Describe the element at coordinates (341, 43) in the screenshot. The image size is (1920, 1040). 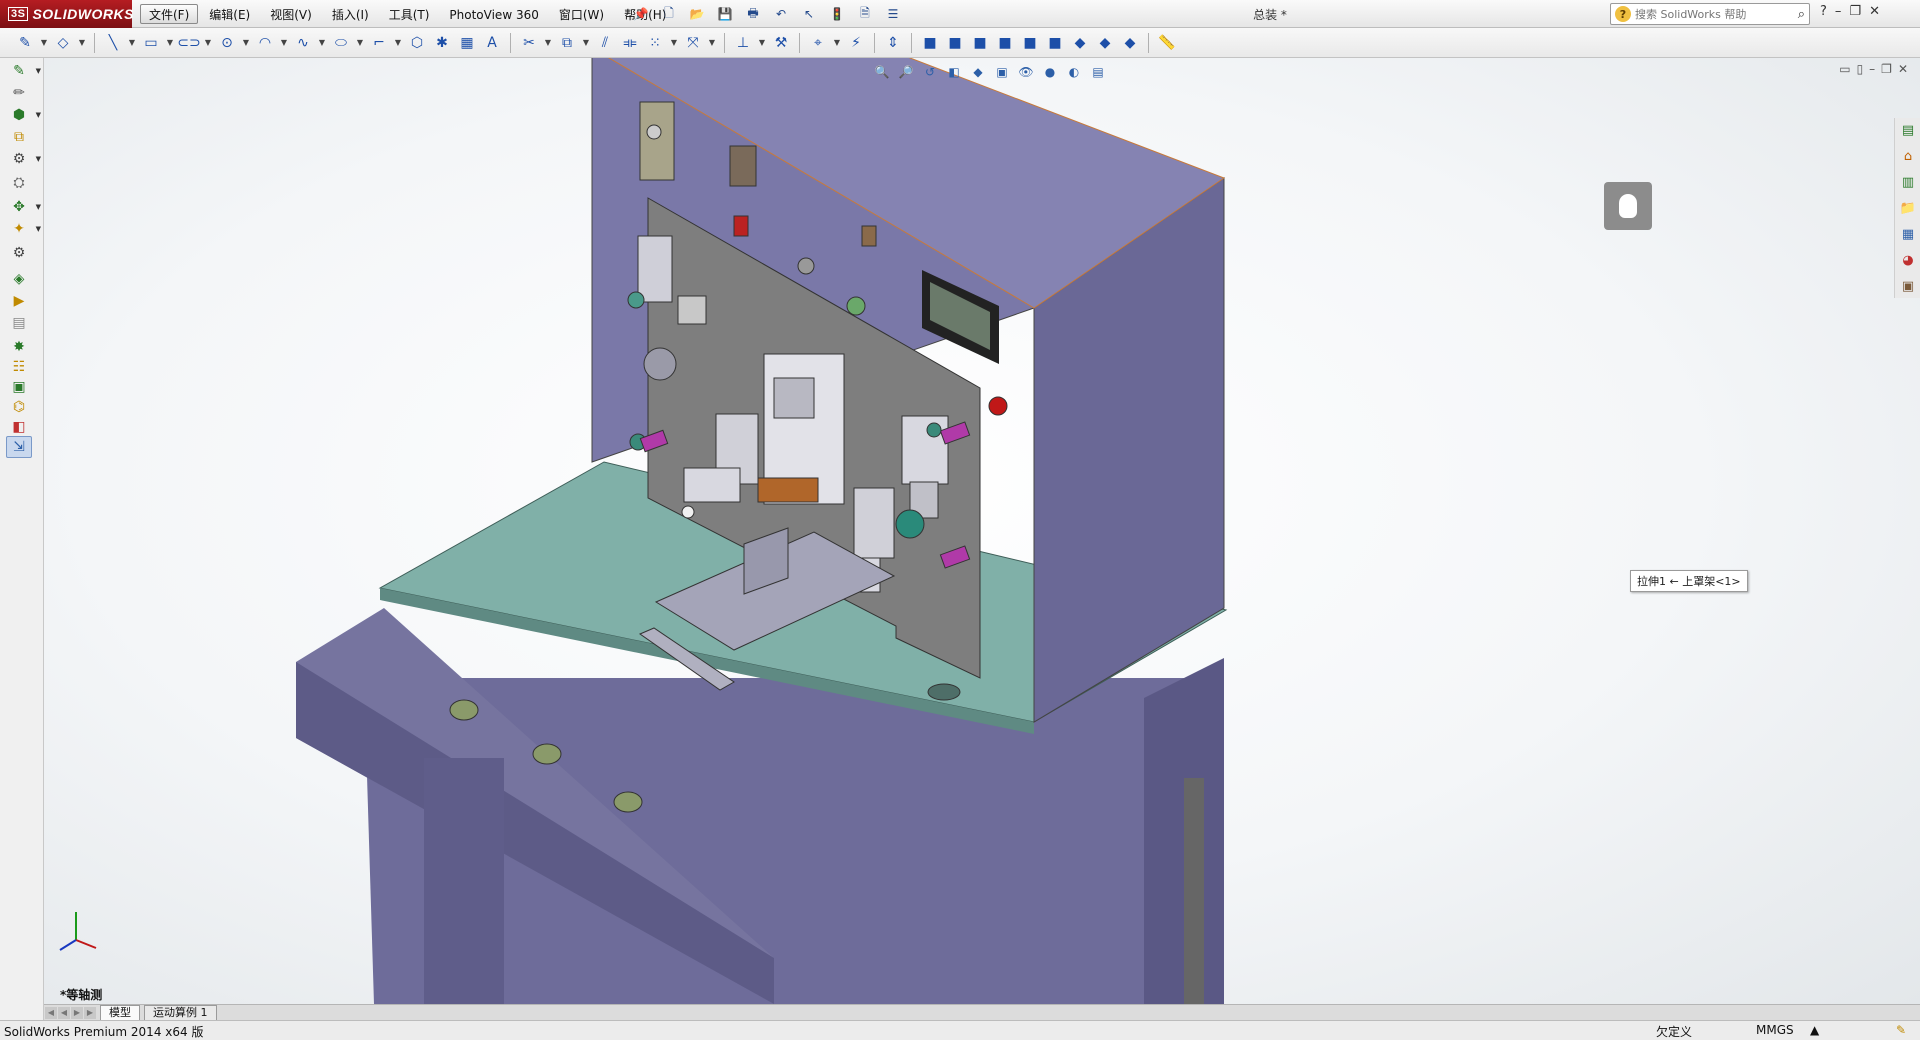
I see `ellipse-icon: ⬭` at that location.